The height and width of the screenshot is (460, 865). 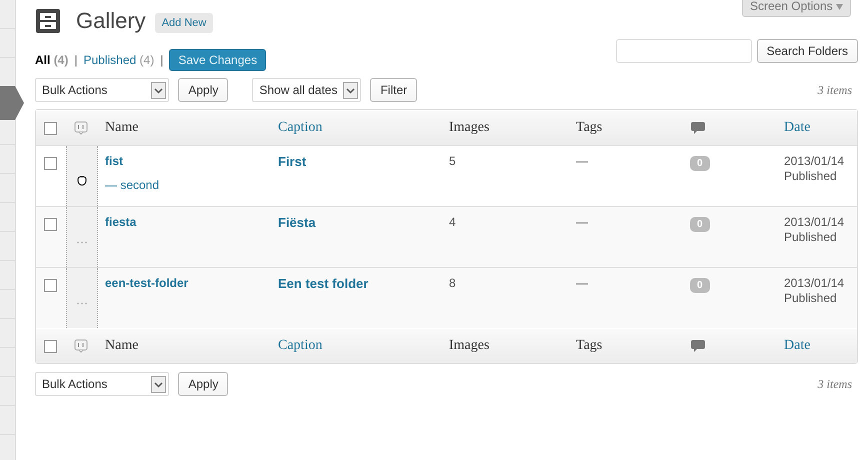 What do you see at coordinates (51, 60) in the screenshot?
I see `view-filter-link: All (4)` at bounding box center [51, 60].